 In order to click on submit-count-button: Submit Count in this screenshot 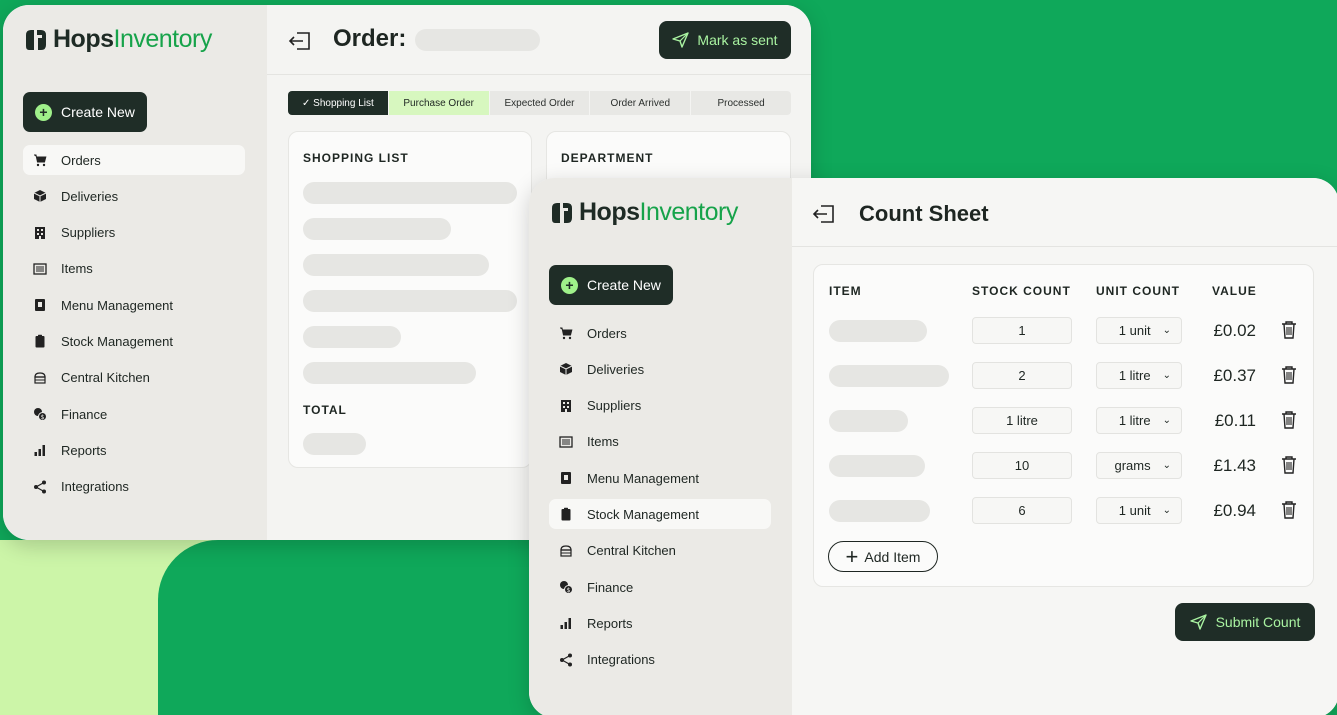, I will do `click(1245, 622)`.